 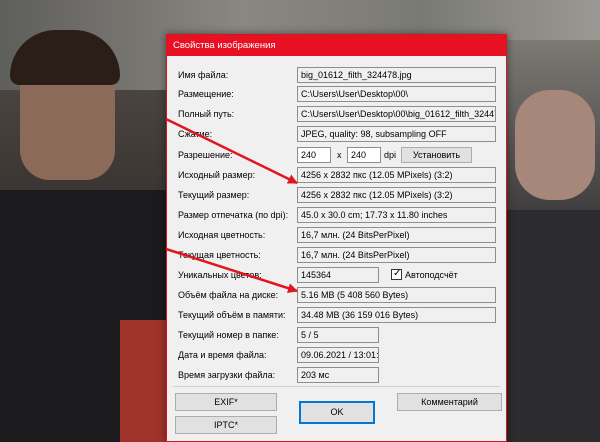 I want to click on folder-index-field: 5 / 5, so click(x=338, y=335).